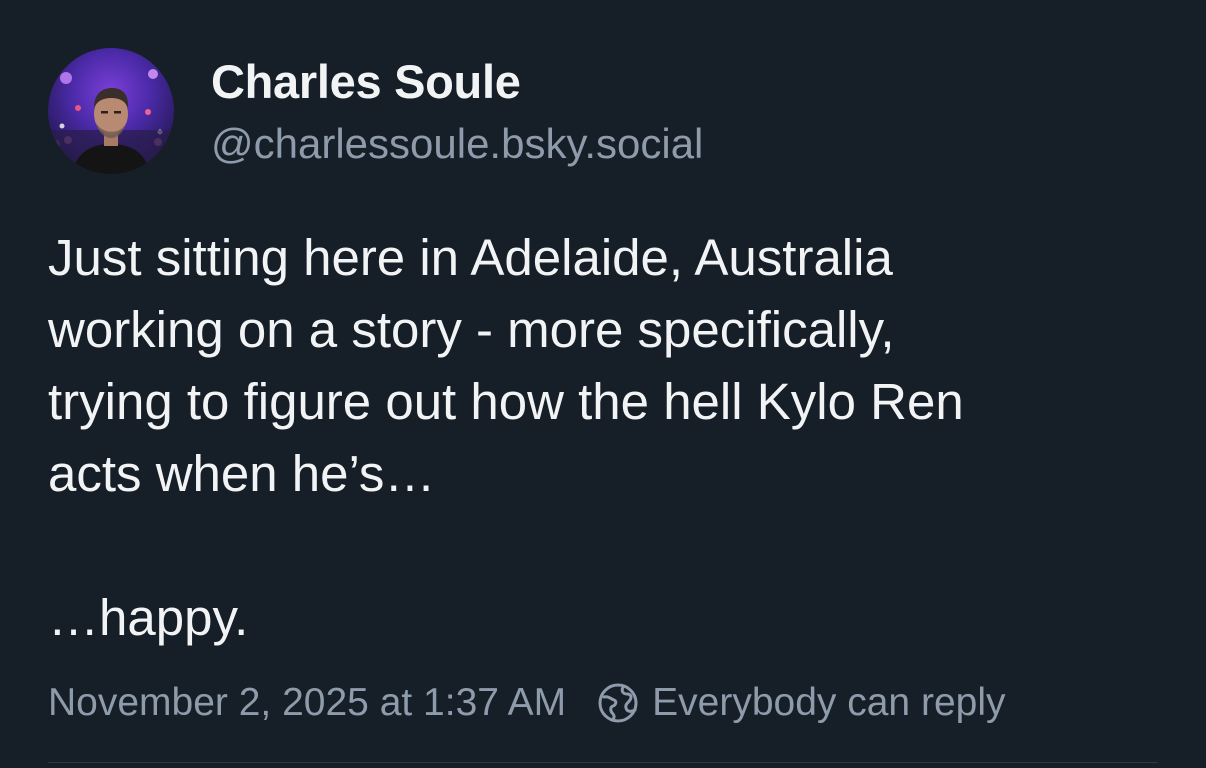  What do you see at coordinates (148, 617) in the screenshot?
I see `post-text-line: …happy.` at bounding box center [148, 617].